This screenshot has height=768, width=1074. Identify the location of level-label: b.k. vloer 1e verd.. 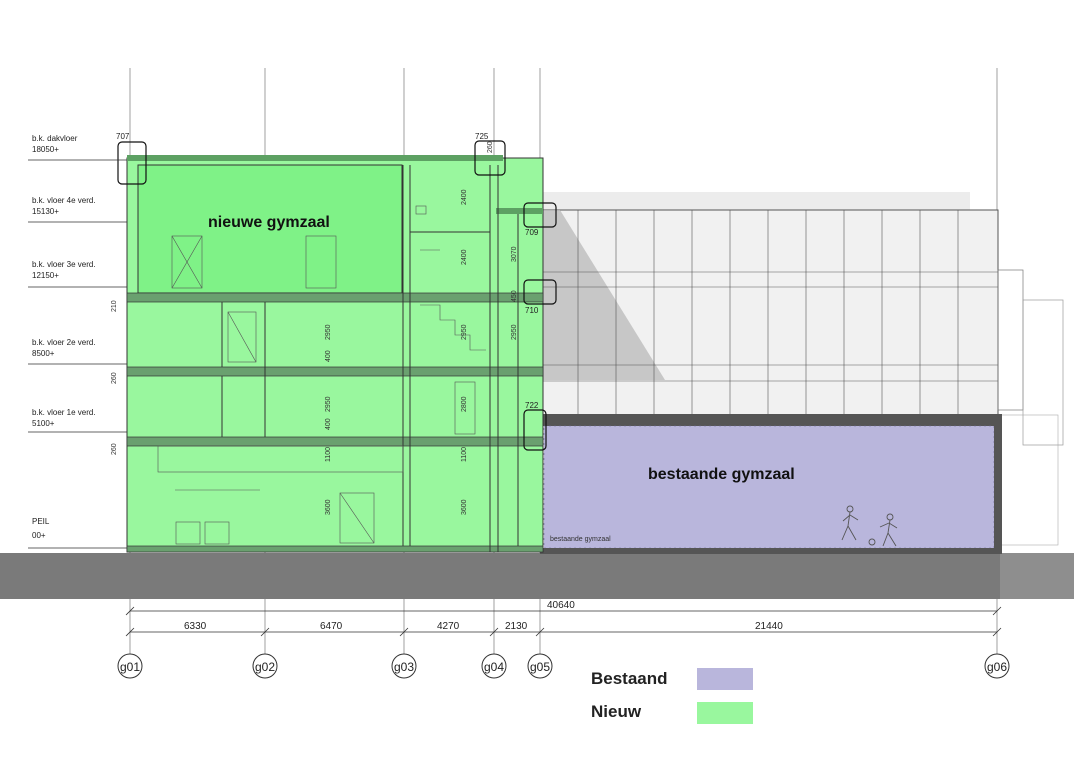
(64, 412).